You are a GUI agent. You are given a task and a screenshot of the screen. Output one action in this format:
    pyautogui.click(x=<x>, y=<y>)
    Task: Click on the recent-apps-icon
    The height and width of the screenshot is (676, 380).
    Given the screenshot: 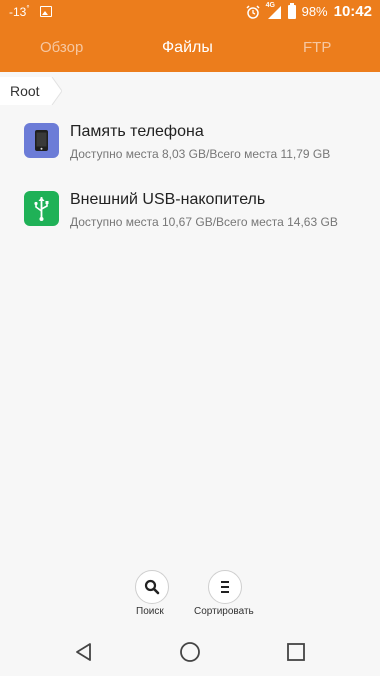 What is the action you would take?
    pyautogui.click(x=296, y=652)
    